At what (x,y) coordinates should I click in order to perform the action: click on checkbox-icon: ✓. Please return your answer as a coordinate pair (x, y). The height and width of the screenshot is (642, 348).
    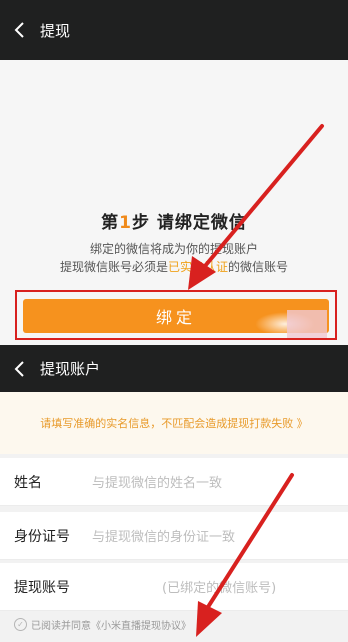
    Looking at the image, I should click on (20, 624).